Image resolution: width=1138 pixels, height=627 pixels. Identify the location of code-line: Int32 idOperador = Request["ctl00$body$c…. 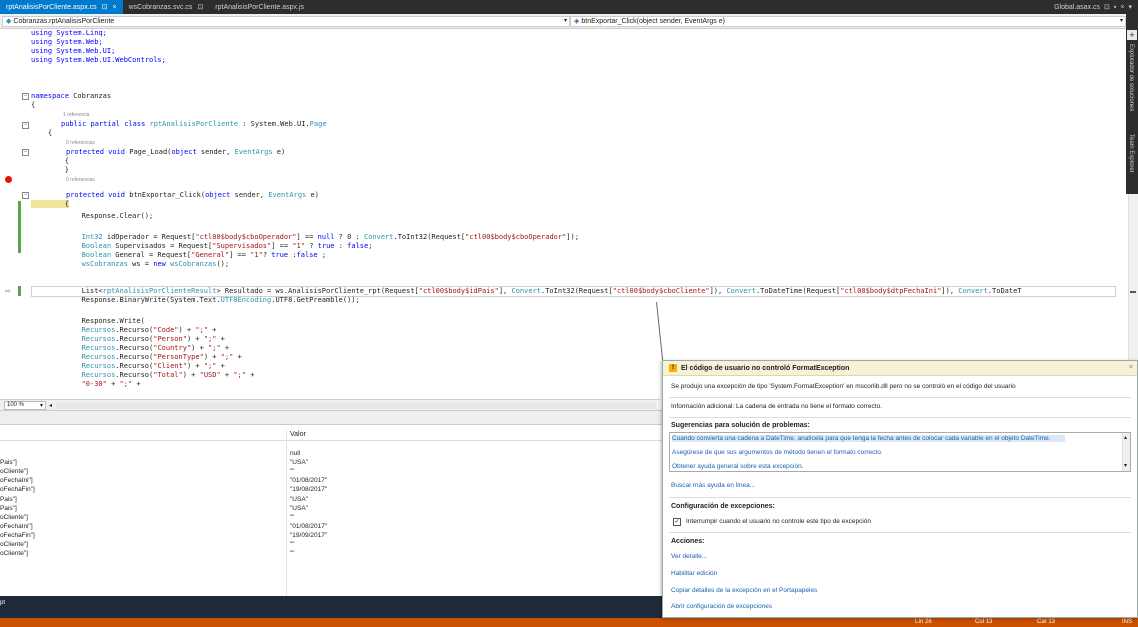
(305, 237).